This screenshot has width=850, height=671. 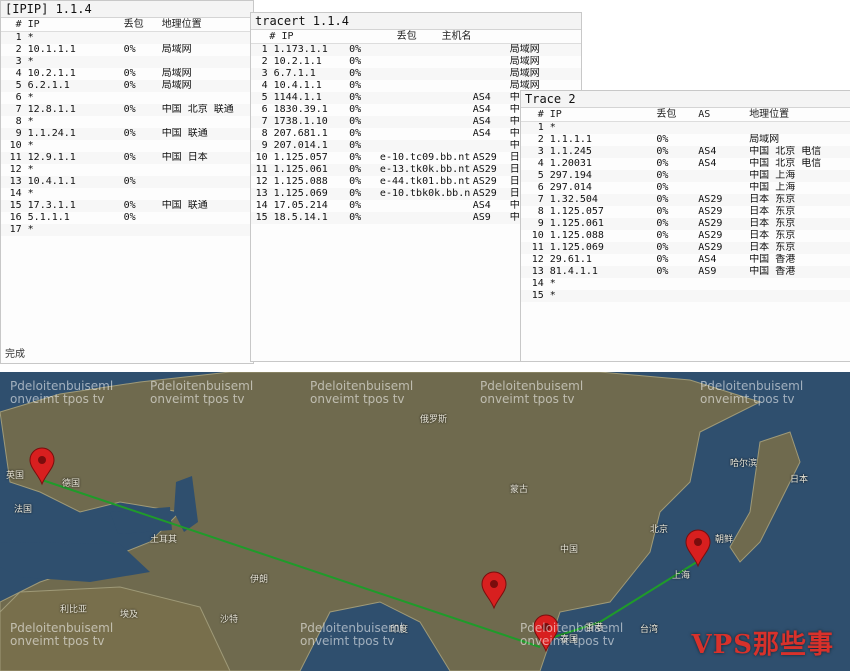 I want to click on hop-row: 4 1.20031 0% AS4 中国 北京 电信, so click(x=685, y=164).